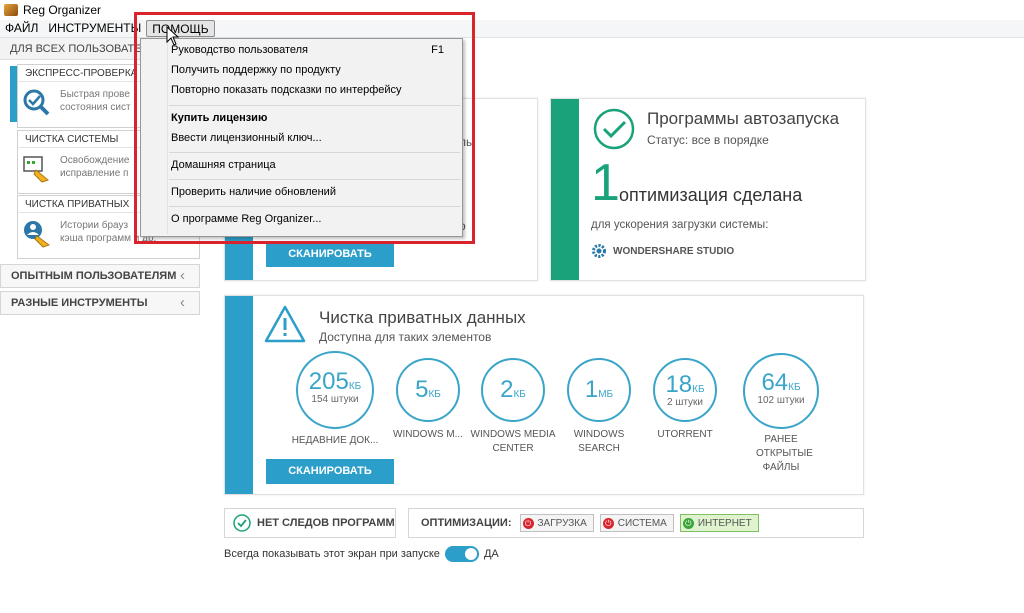 This screenshot has width=1024, height=613. I want to click on sidebar-item-desc: состояния сист, so click(95, 107).